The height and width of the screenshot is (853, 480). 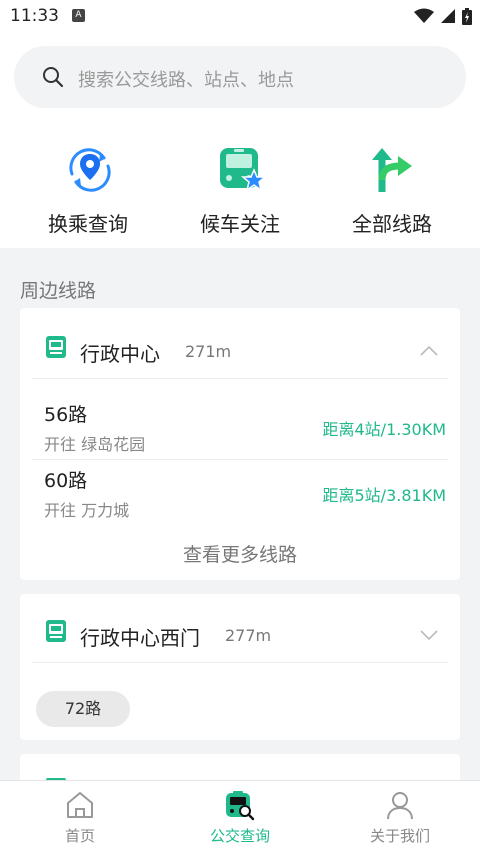 I want to click on tab-home: 首页, so click(x=80, y=817).